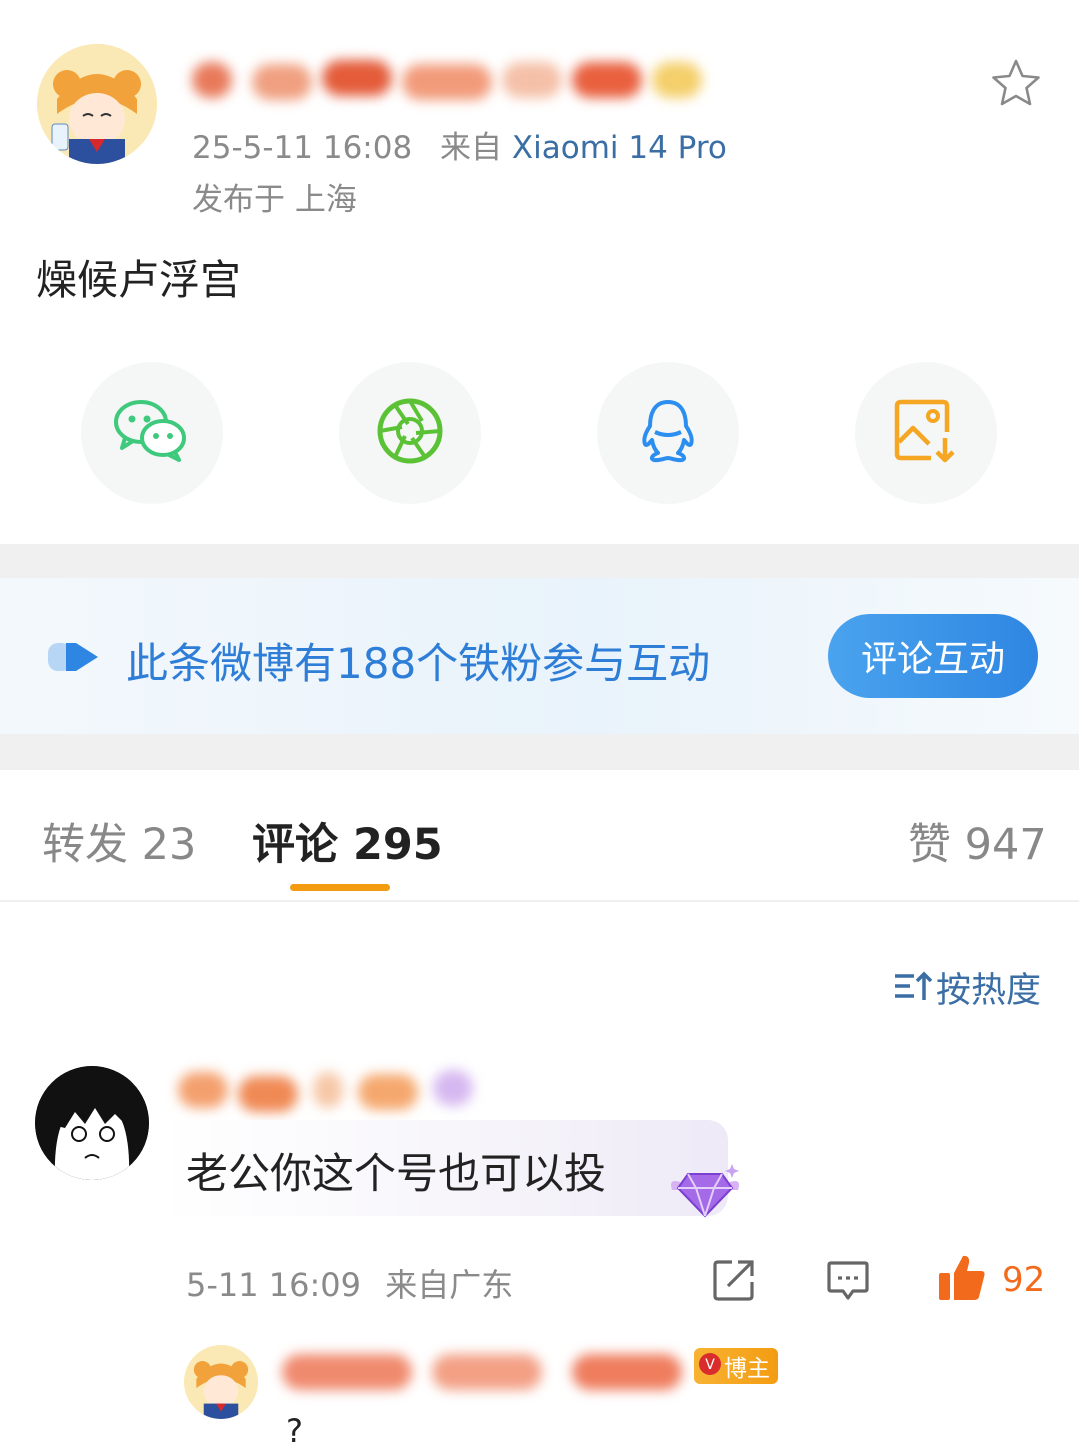 This screenshot has width=1079, height=1450. I want to click on banner-arrow-icon, so click(73, 659).